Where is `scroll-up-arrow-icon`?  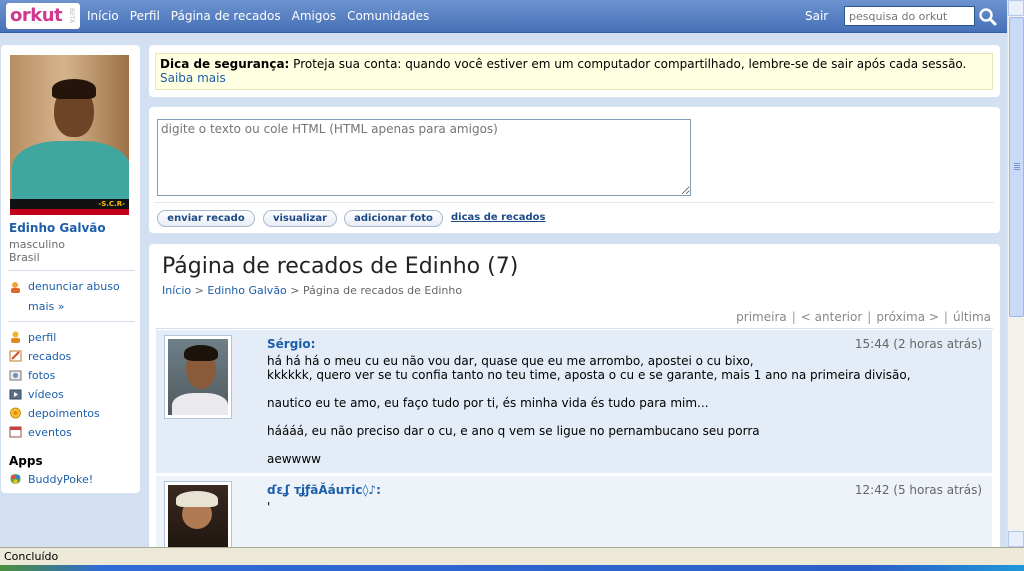 scroll-up-arrow-icon is located at coordinates (1016, 8).